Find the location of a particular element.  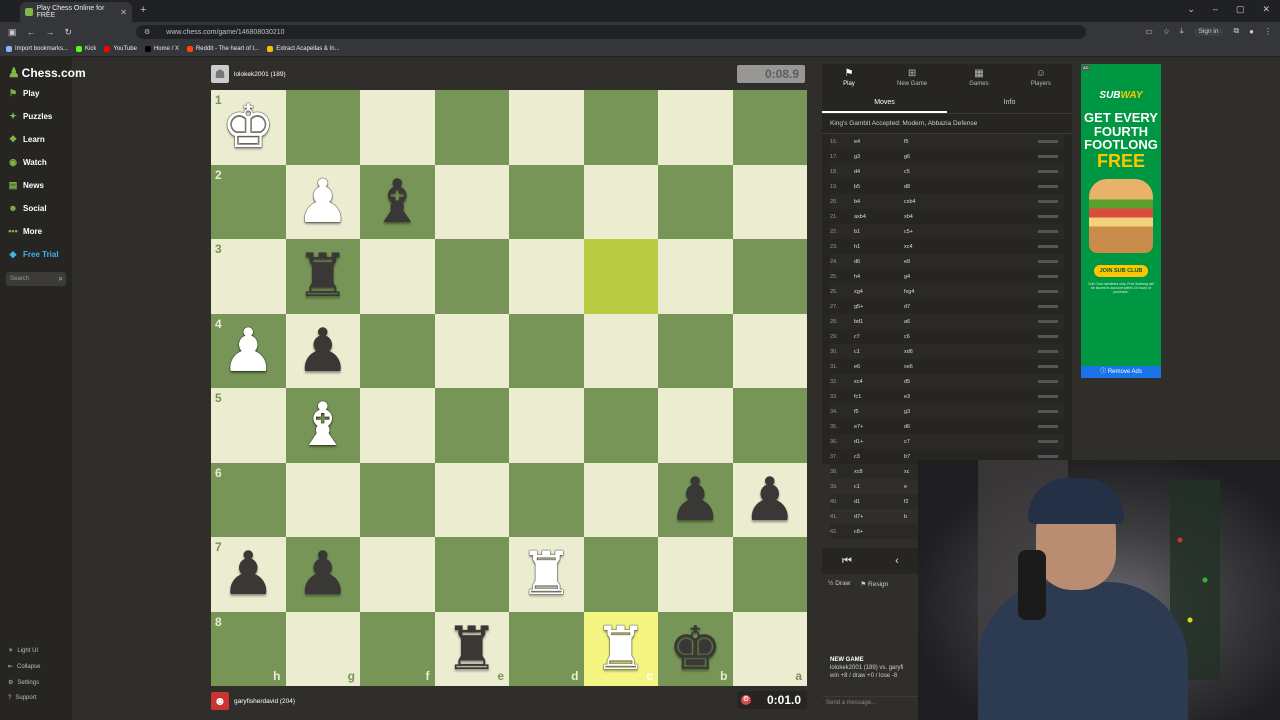

black-move: c7 is located at coordinates (929, 442).